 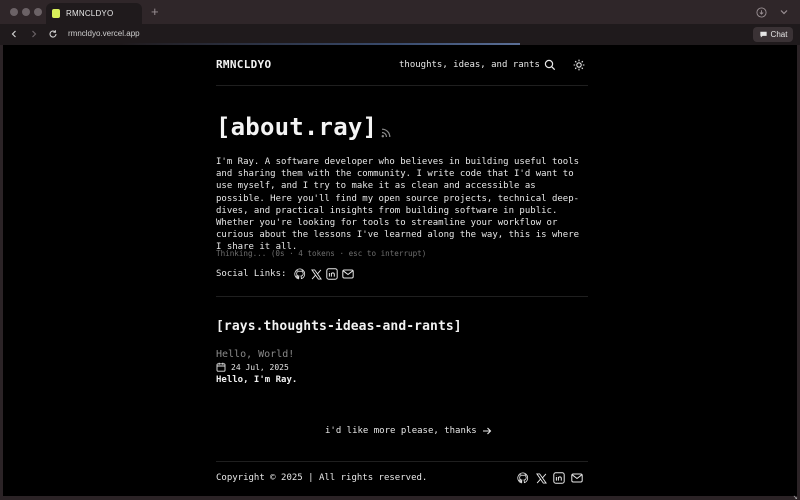 I want to click on header-divider, so click(x=402, y=85).